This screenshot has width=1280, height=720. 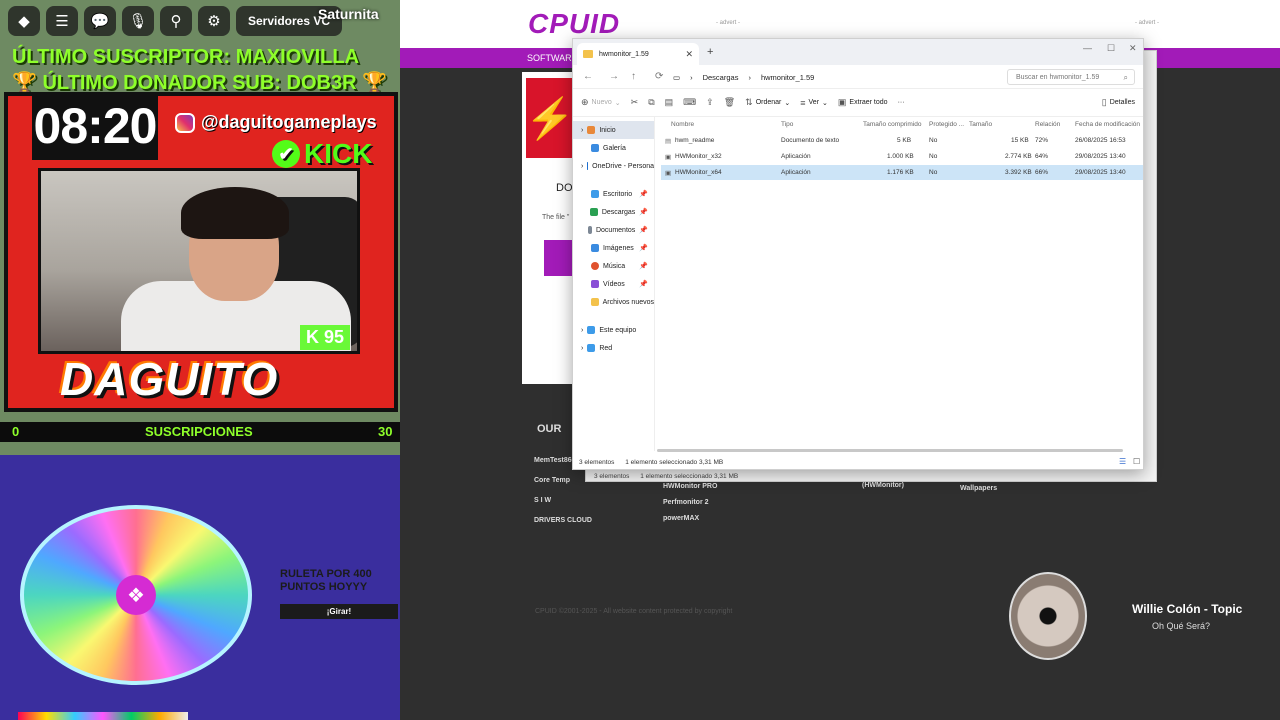 I want to click on settings-icon: ⚙, so click(x=214, y=21).